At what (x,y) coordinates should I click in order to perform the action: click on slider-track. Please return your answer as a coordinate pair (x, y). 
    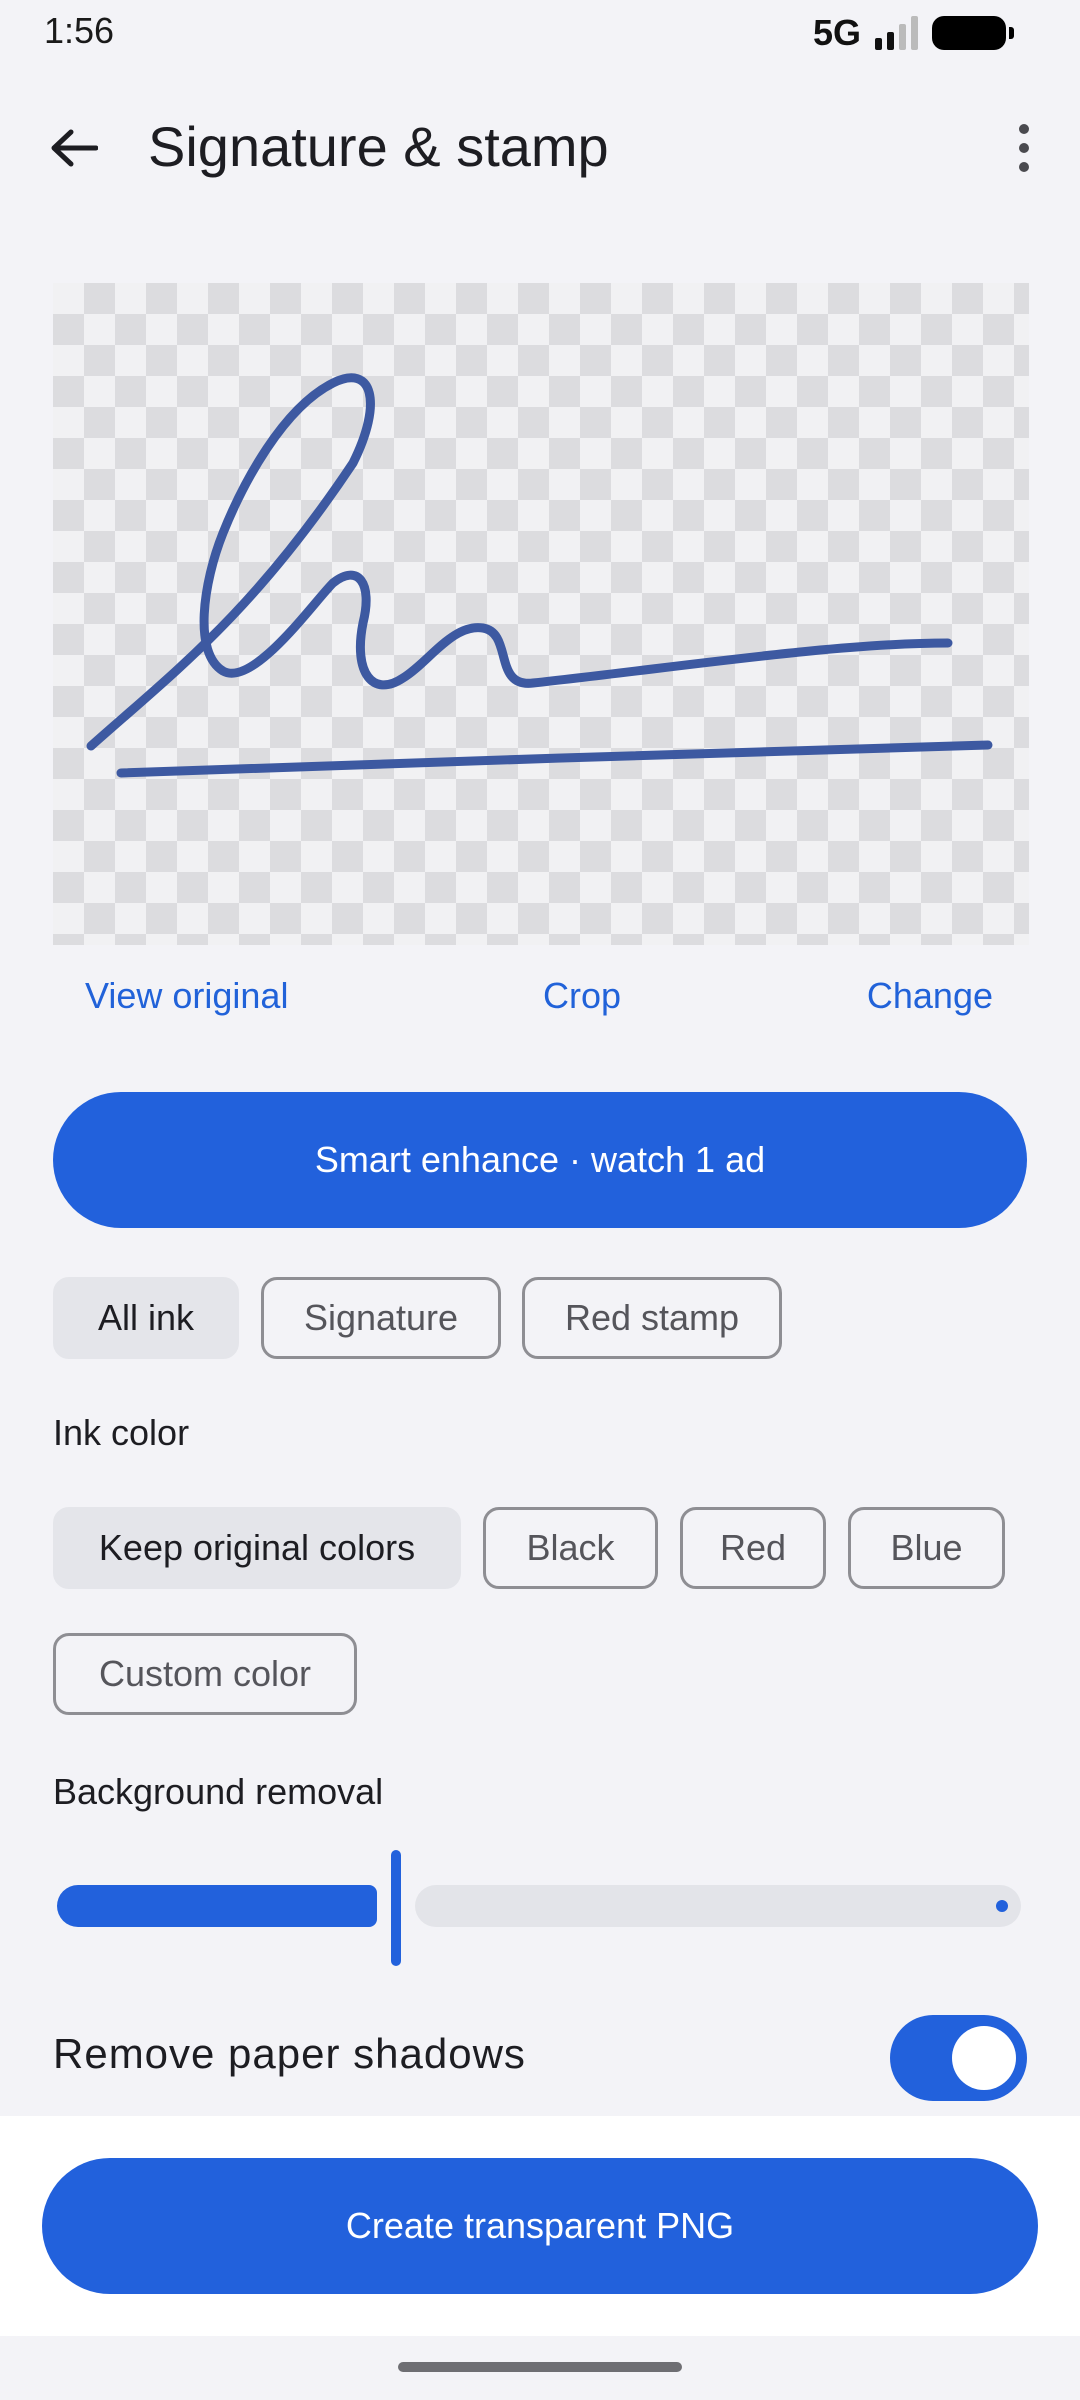
    Looking at the image, I should click on (718, 1906).